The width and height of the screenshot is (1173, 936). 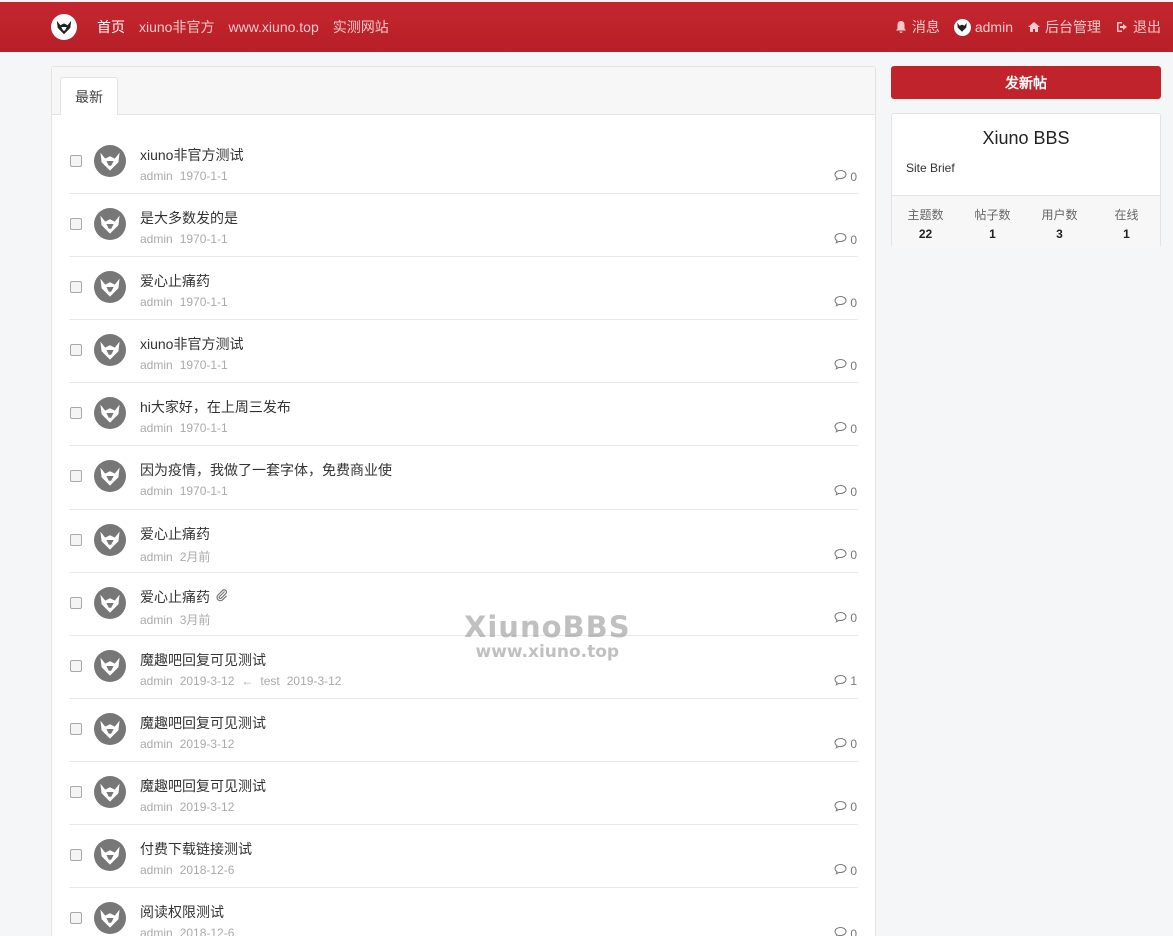 I want to click on card-header: 最新, so click(x=463, y=91).